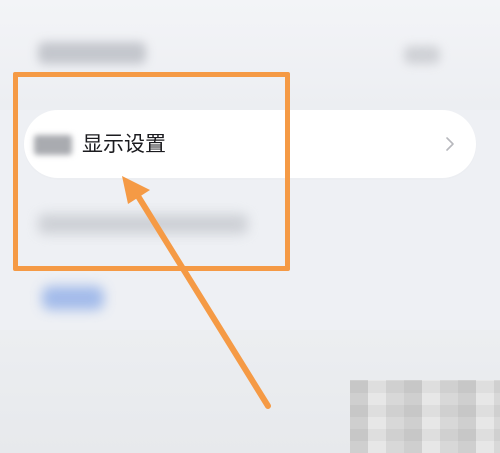 This screenshot has width=500, height=453. What do you see at coordinates (250, 144) in the screenshot?
I see `display-settings-row: 显示设置` at bounding box center [250, 144].